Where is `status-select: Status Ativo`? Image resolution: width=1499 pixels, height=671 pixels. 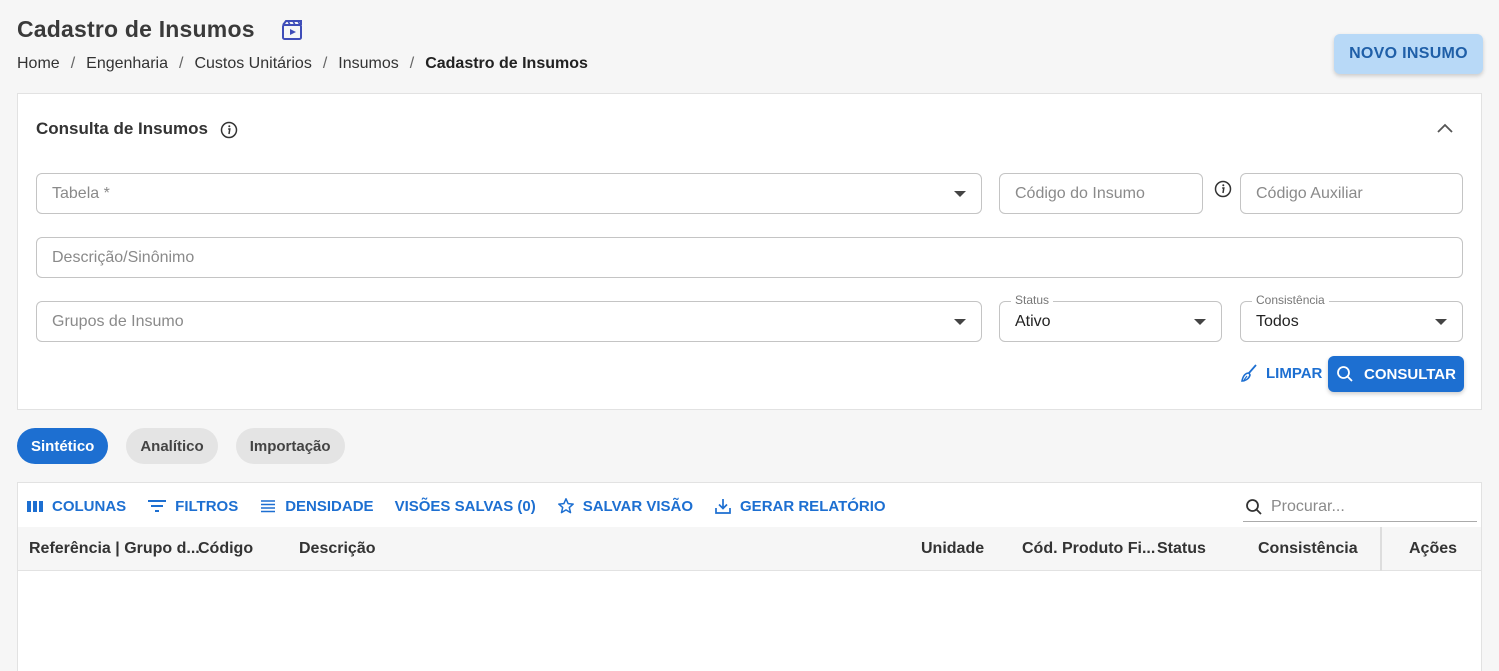 status-select: Status Ativo is located at coordinates (1110, 317).